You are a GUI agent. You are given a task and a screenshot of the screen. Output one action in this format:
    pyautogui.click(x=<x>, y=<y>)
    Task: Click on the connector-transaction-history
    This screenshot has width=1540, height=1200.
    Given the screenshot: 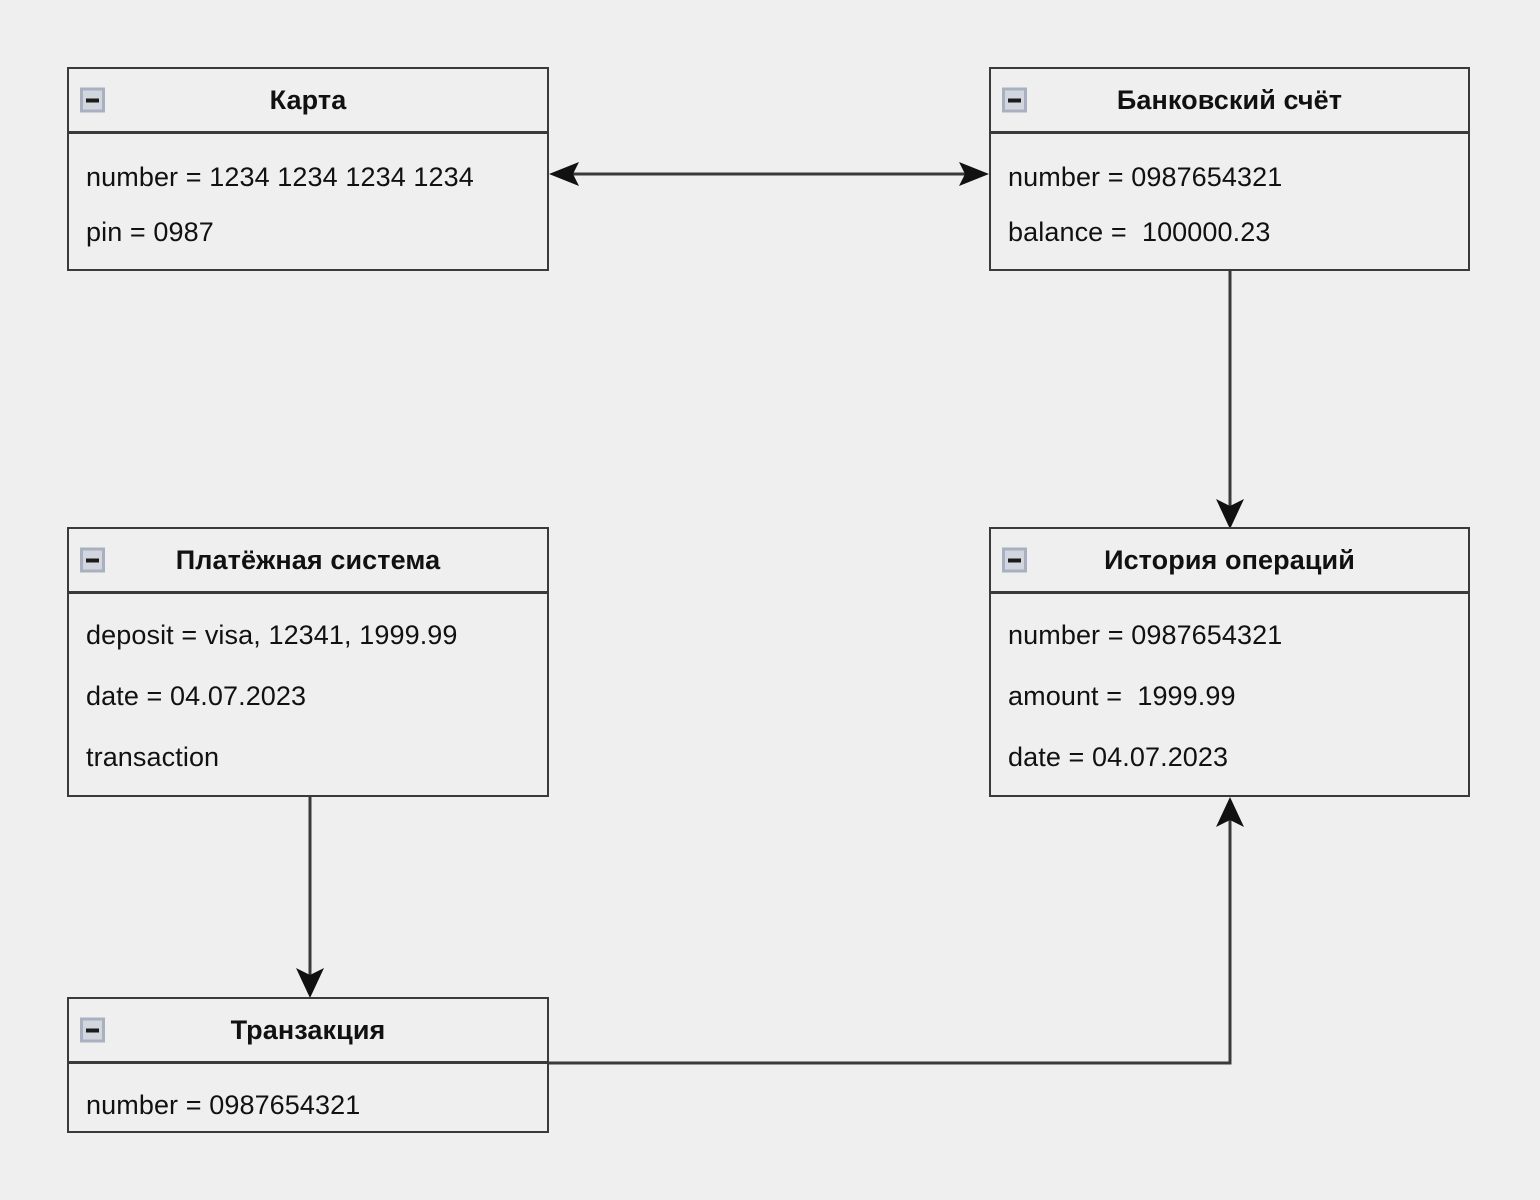 What is the action you would take?
    pyautogui.click(x=896, y=931)
    